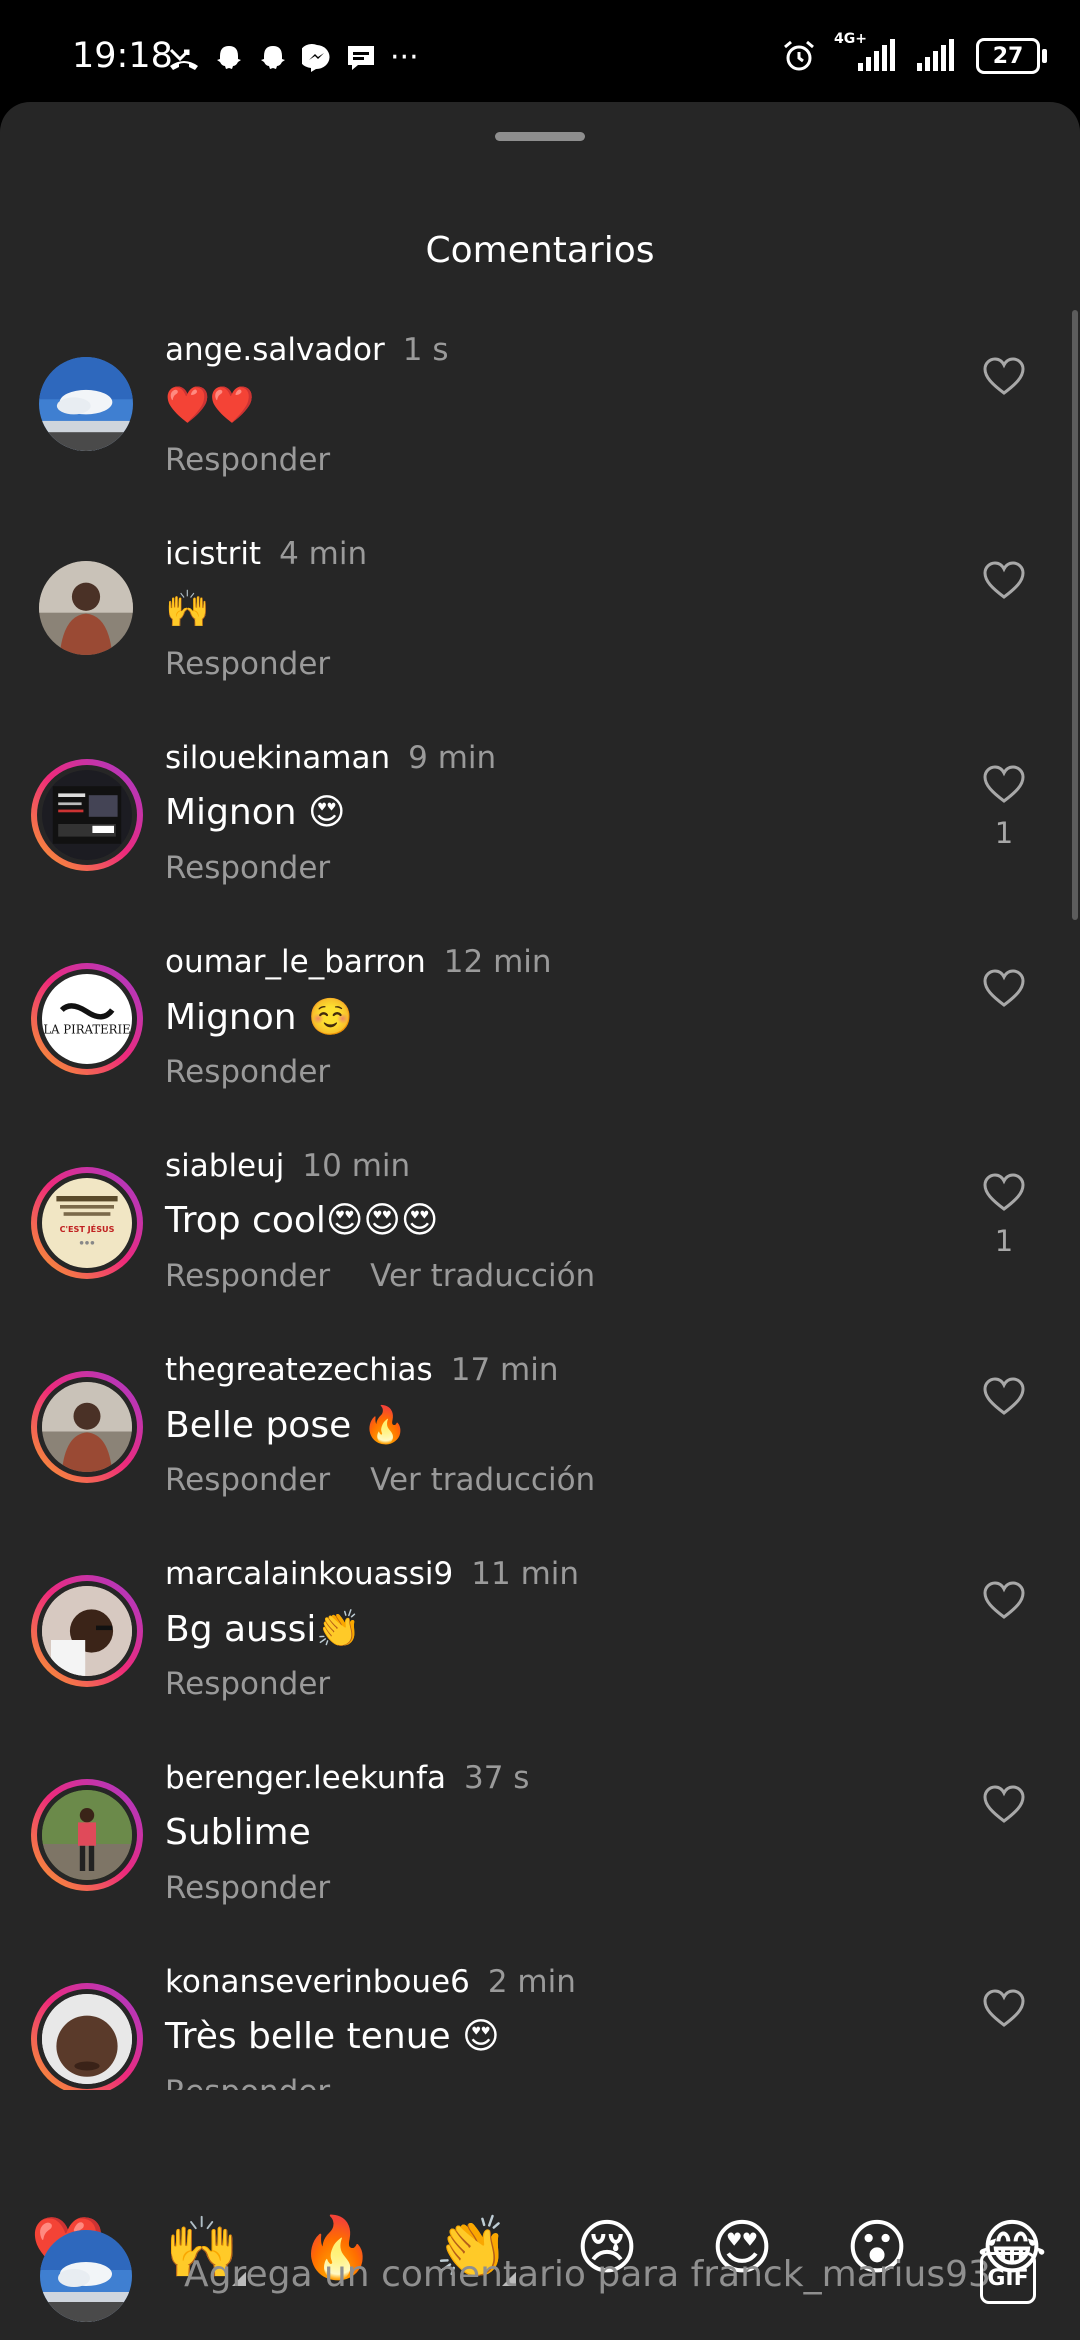 The image size is (1080, 2340). Describe the element at coordinates (295, 962) in the screenshot. I see `comment-username: oumar_le_barron` at that location.